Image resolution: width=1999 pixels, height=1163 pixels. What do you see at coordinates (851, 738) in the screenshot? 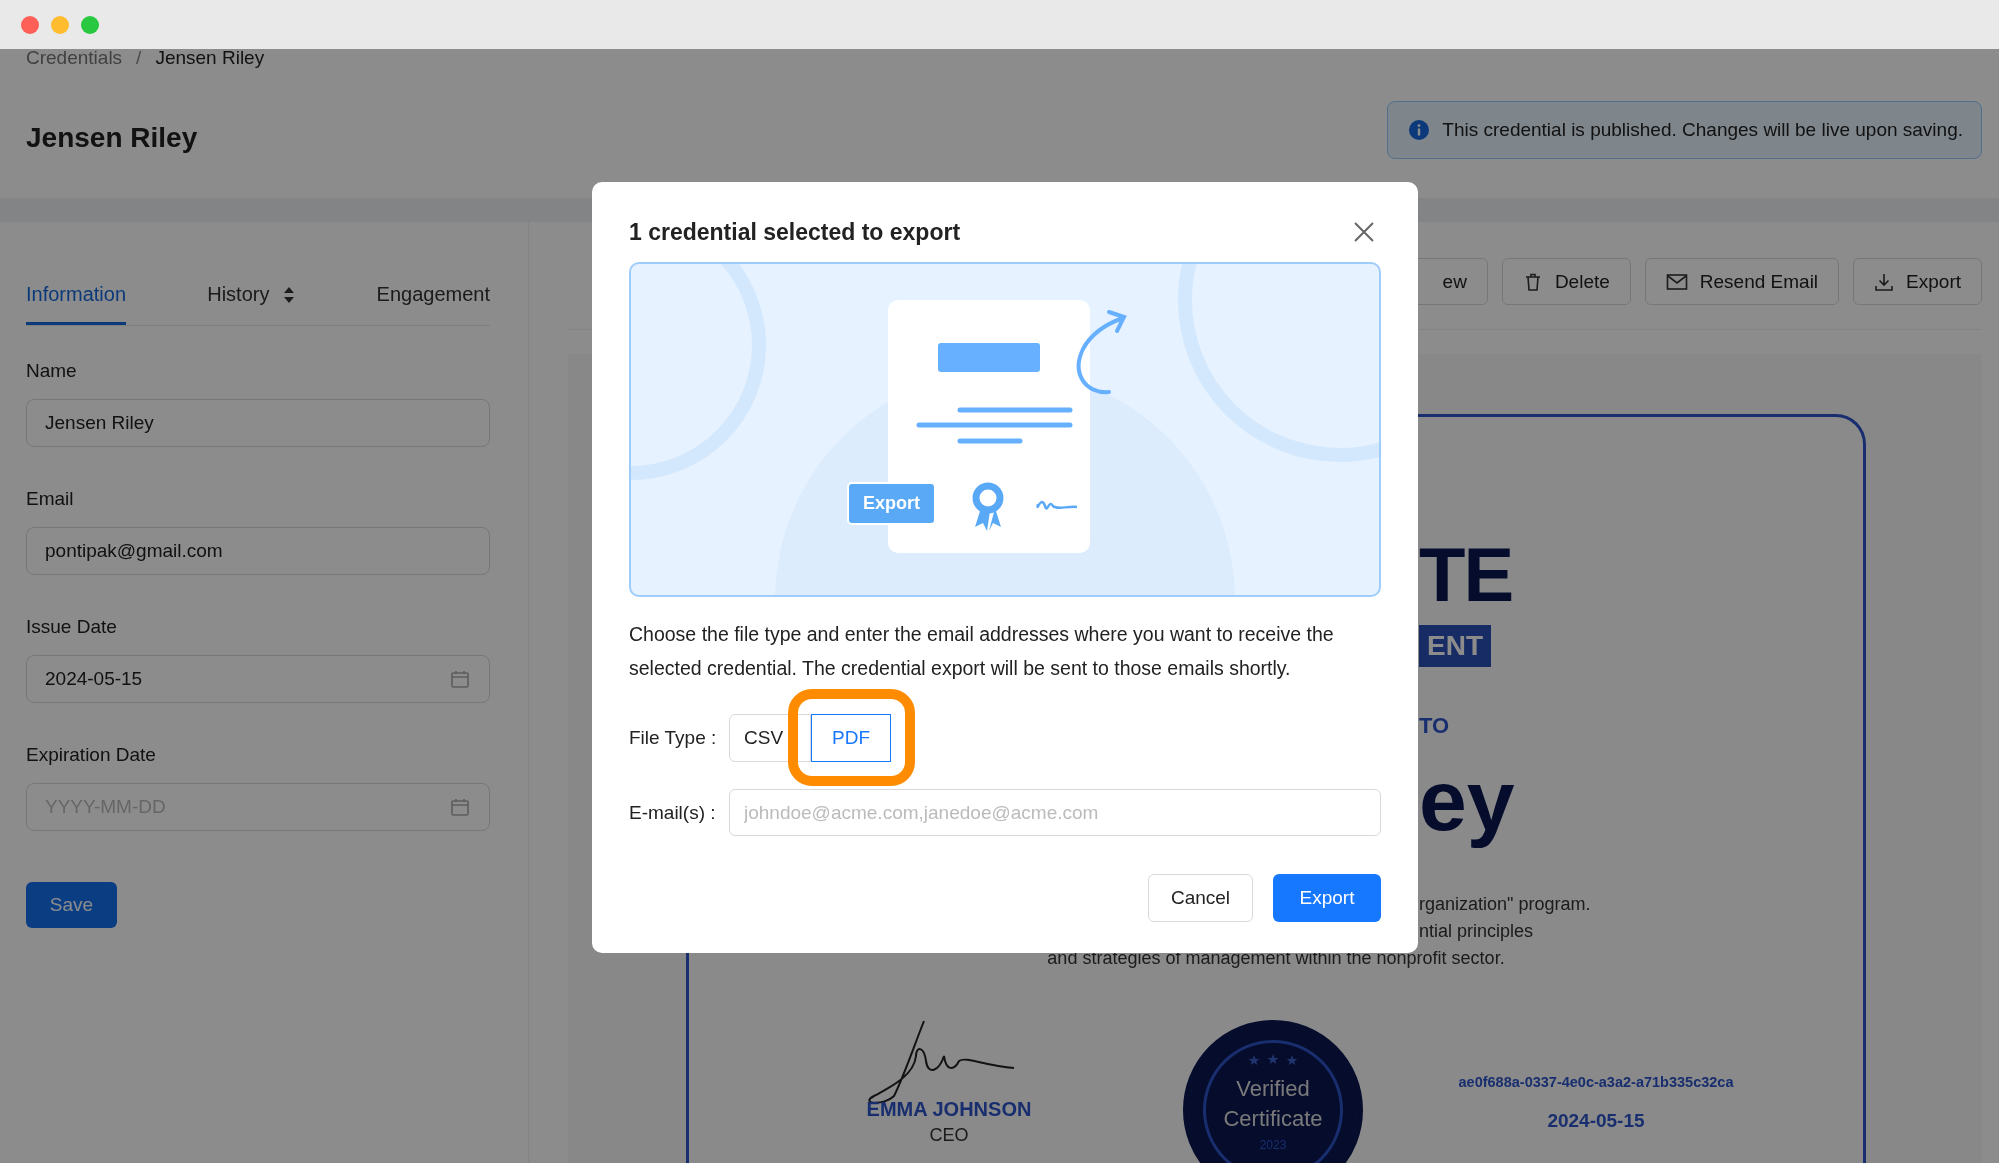
I see `file-type-option: PDF` at bounding box center [851, 738].